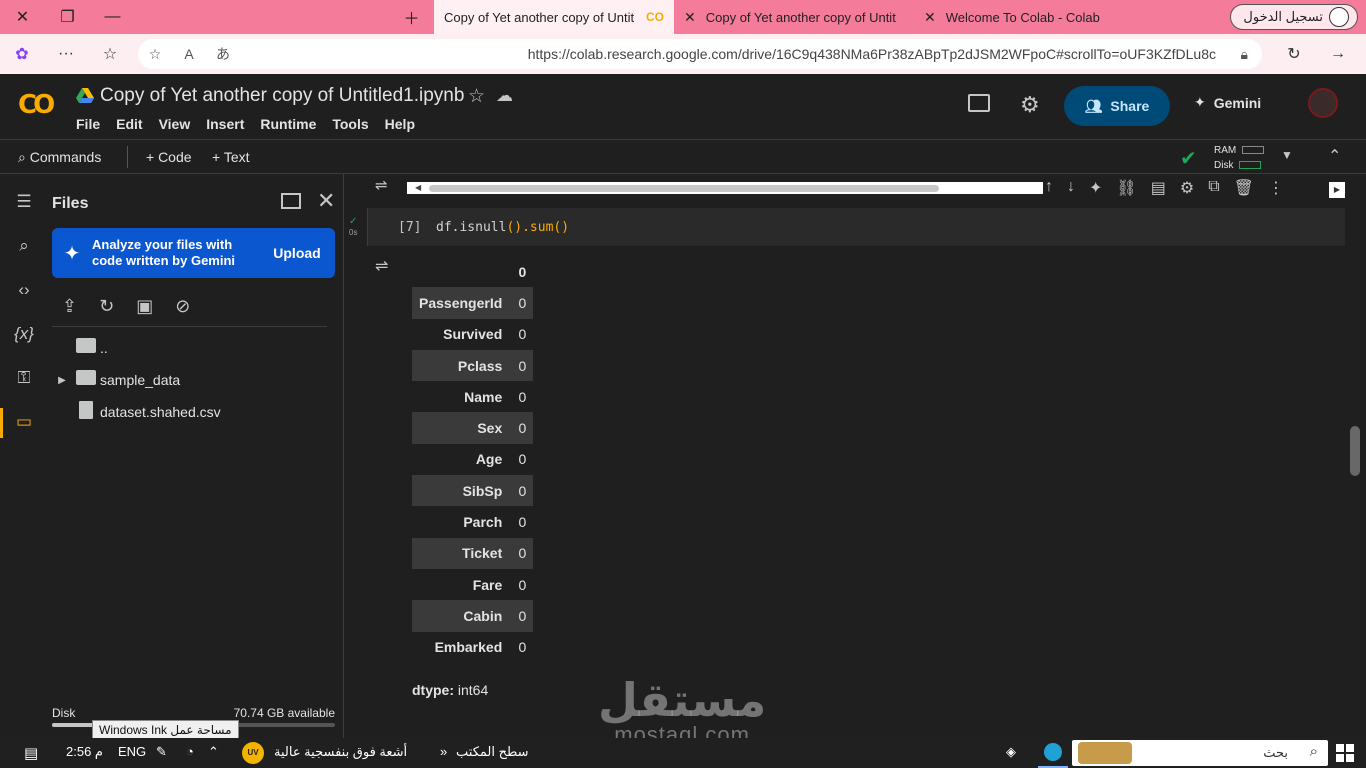 The width and height of the screenshot is (1366, 768). I want to click on upload-button: Upload, so click(297, 253).